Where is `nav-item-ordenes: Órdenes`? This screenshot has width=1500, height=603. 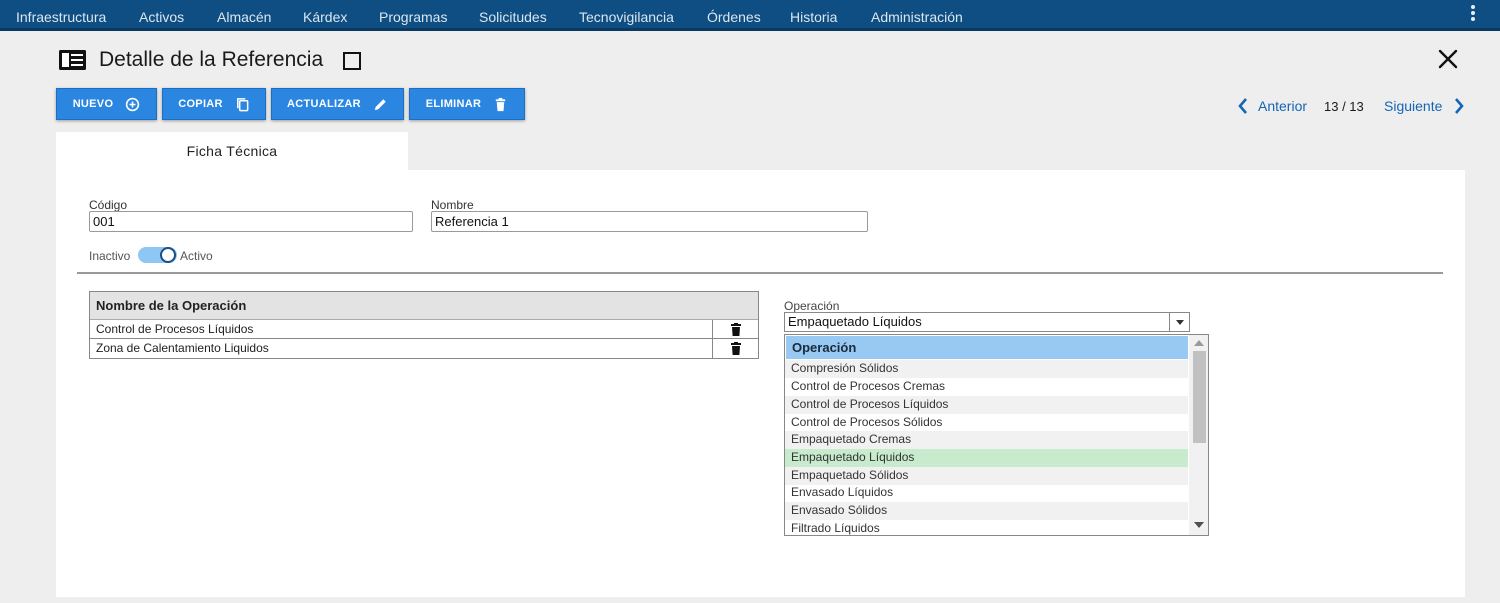 nav-item-ordenes: Órdenes is located at coordinates (734, 17).